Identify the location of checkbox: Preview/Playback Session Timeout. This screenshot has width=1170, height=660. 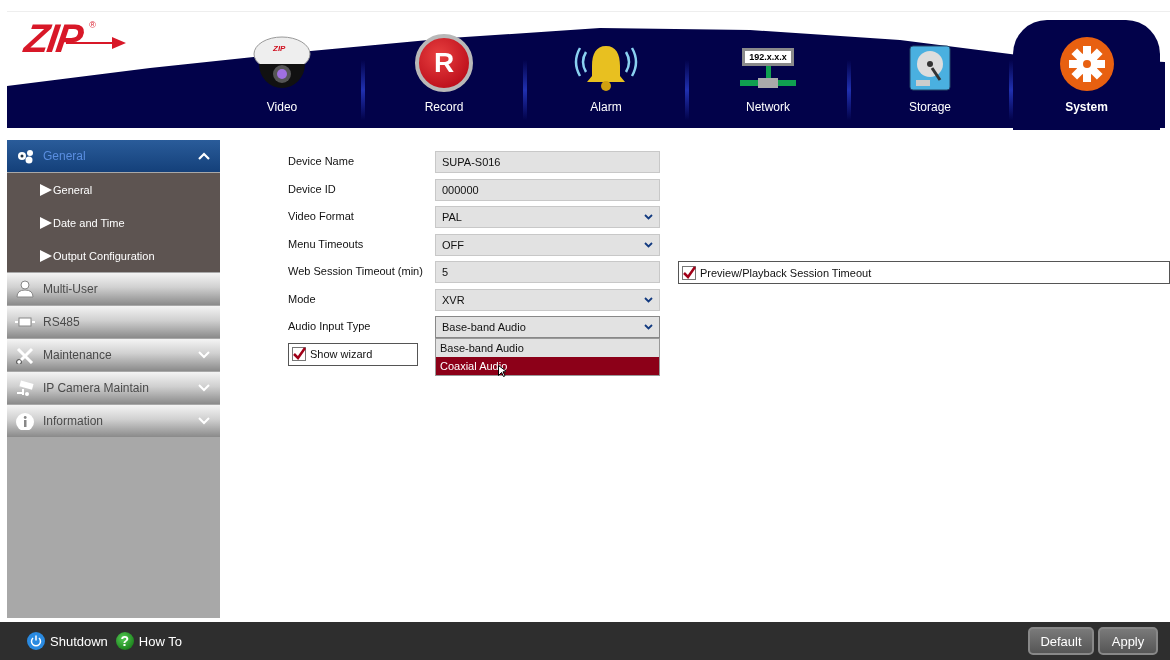
(924, 272).